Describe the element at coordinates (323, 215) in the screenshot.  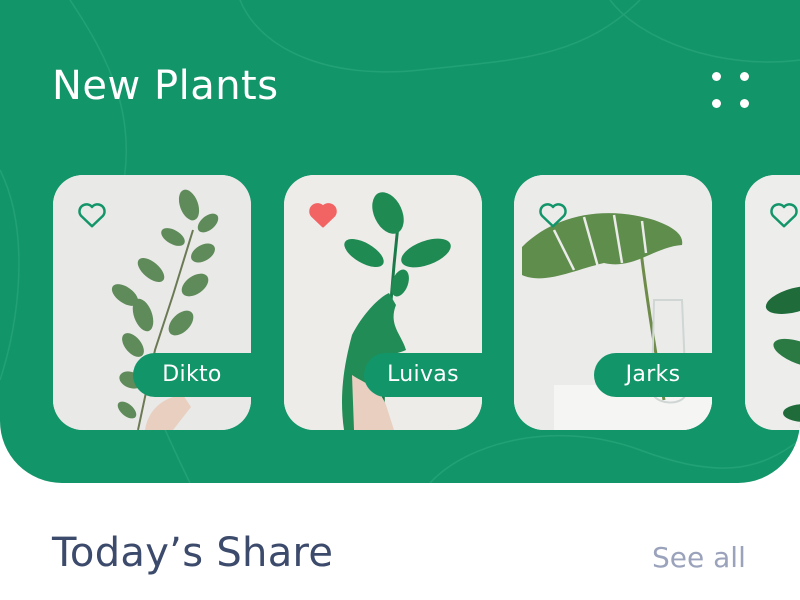
I see `heart-filled-icon` at that location.